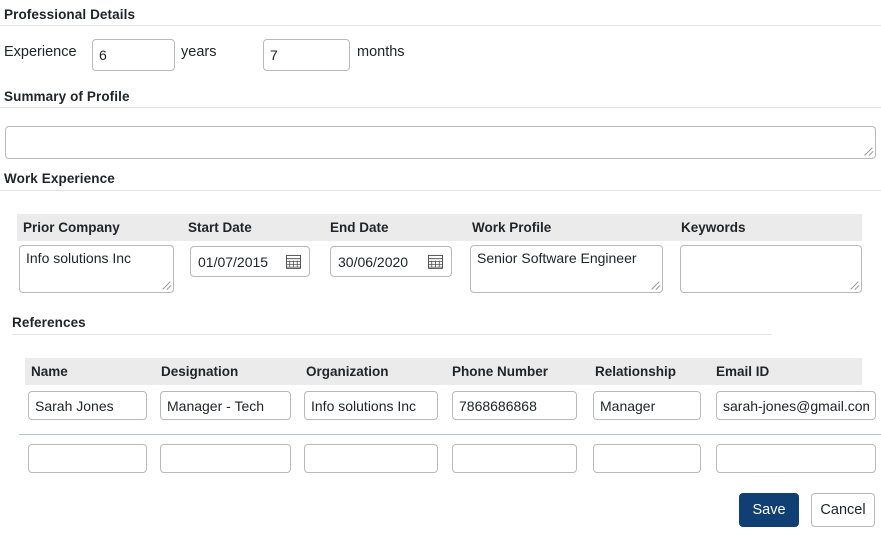 Image resolution: width=881 pixels, height=535 pixels. I want to click on column-header-designation: Designation, so click(200, 371).